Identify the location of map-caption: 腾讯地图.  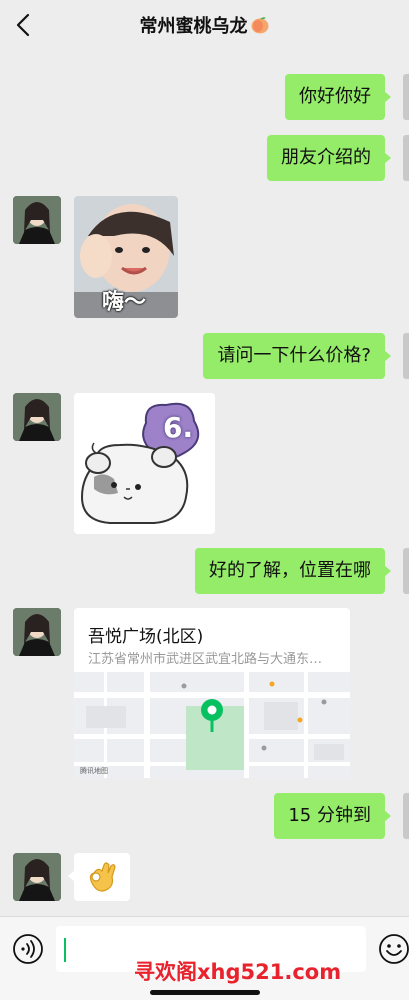
(94, 771).